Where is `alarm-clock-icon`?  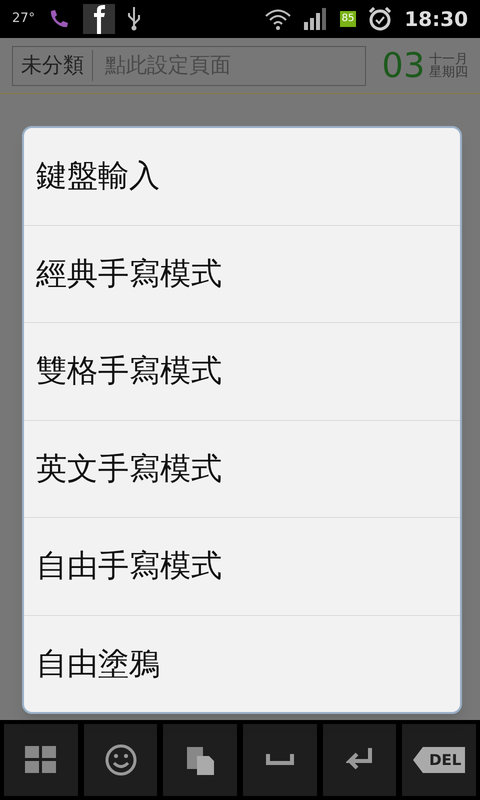
alarm-clock-icon is located at coordinates (380, 19).